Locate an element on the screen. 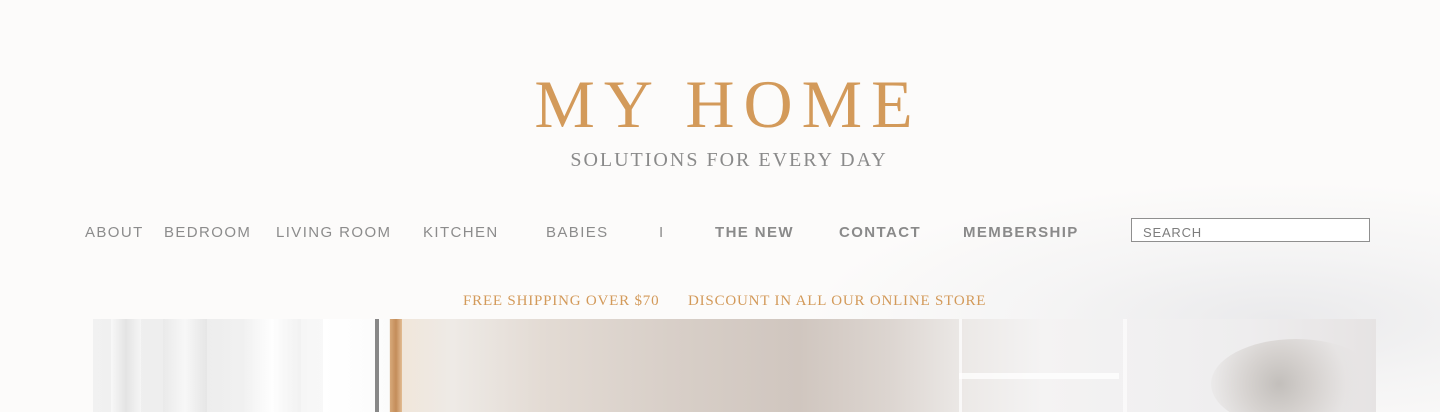 This screenshot has width=1440, height=412. hero-window-light is located at coordinates (356, 365).